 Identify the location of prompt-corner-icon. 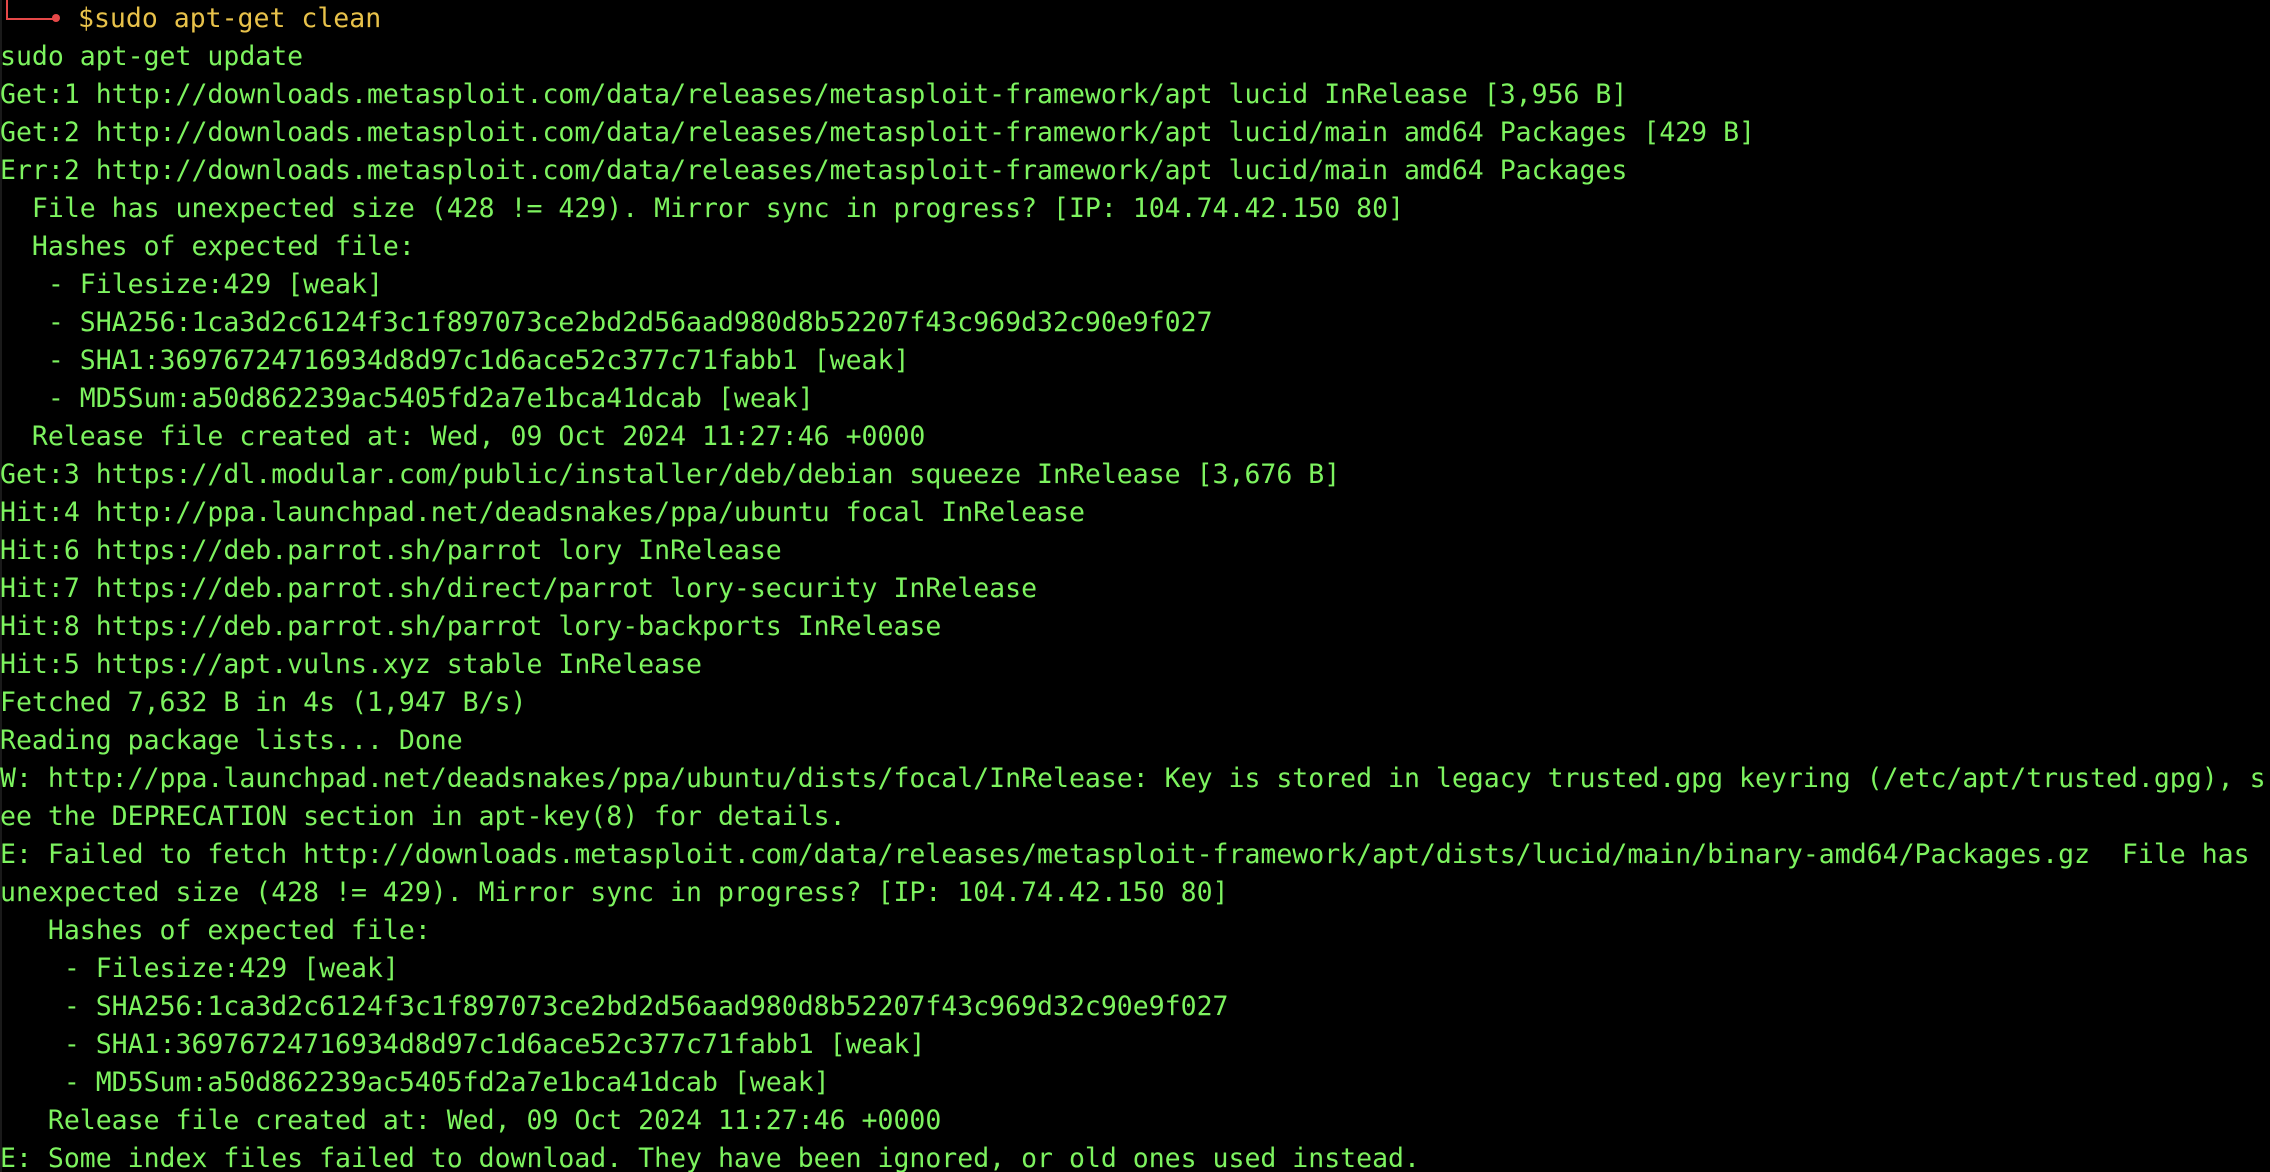
(29, 10).